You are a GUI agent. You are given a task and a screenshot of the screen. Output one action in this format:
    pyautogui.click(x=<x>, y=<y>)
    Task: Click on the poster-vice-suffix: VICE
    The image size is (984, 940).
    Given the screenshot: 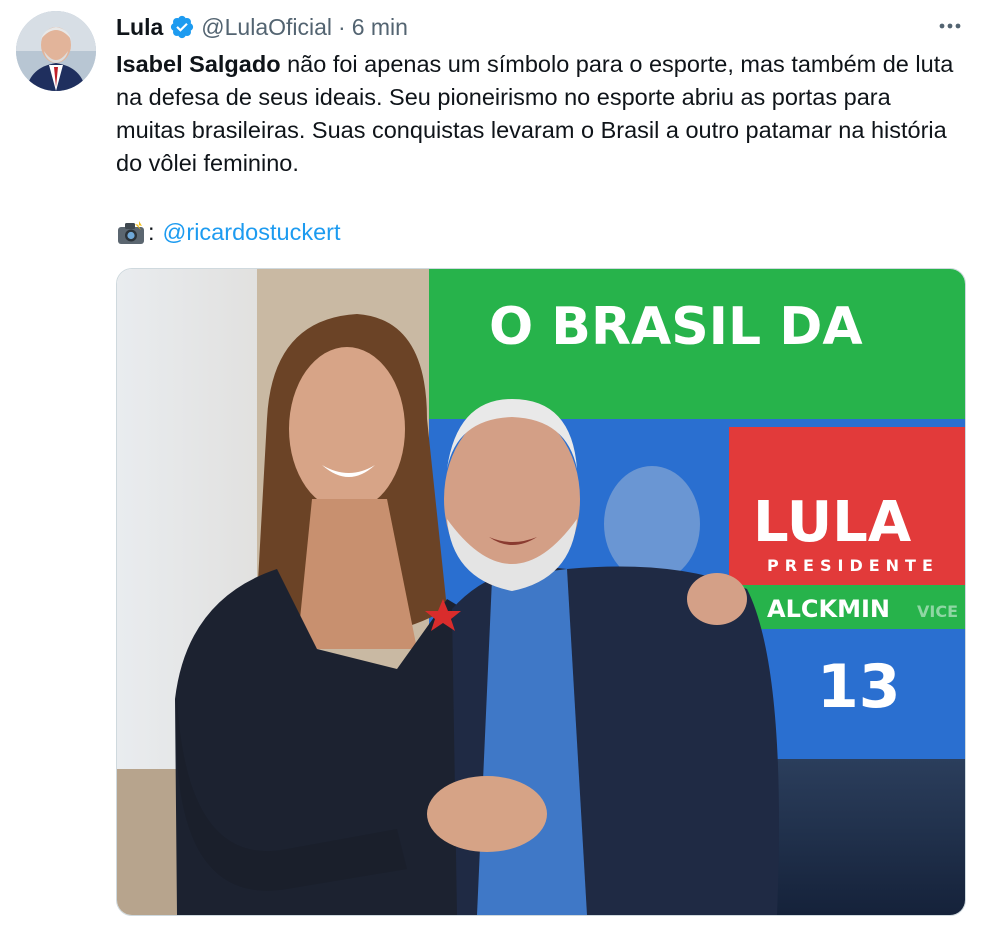 What is the action you would take?
    pyautogui.click(x=937, y=611)
    